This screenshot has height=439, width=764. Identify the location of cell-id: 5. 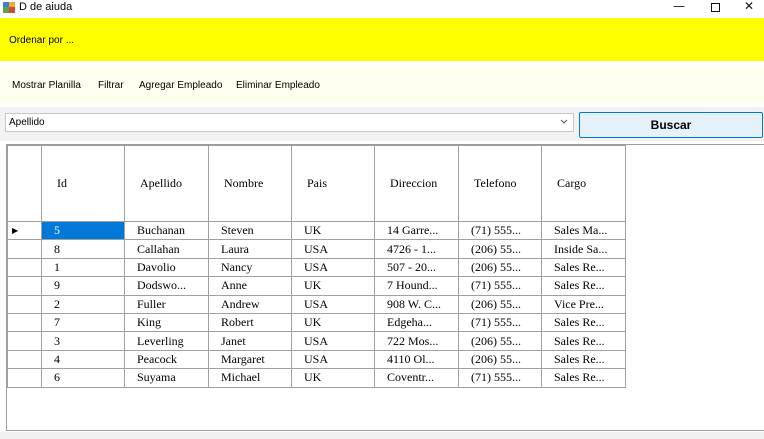
(83, 230).